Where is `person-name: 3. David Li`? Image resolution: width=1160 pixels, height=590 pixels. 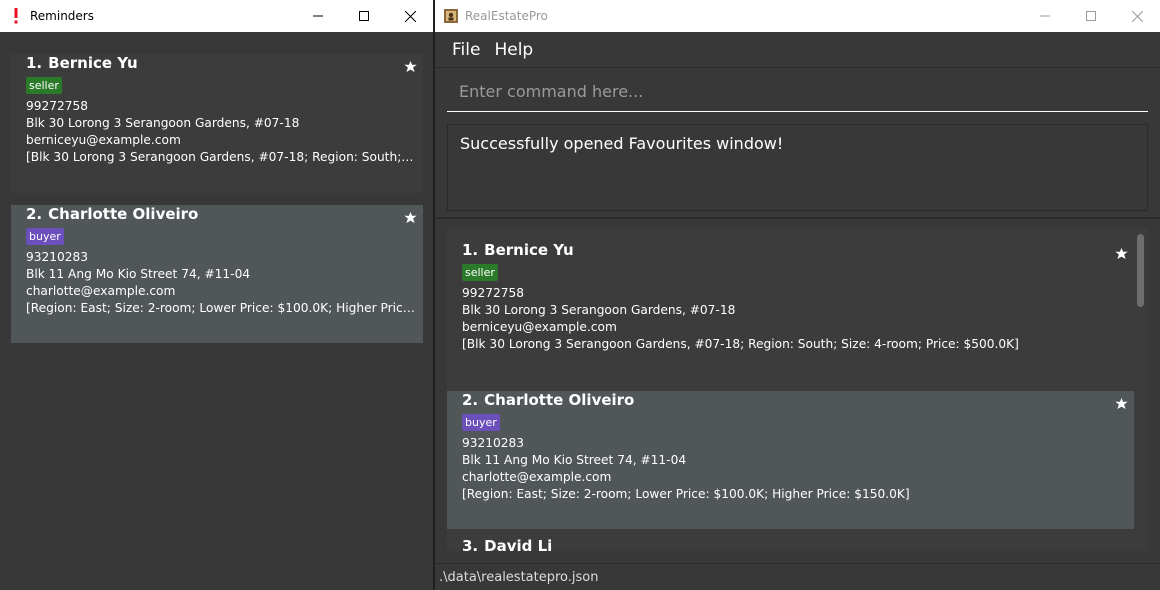 person-name: 3. David Li is located at coordinates (507, 544).